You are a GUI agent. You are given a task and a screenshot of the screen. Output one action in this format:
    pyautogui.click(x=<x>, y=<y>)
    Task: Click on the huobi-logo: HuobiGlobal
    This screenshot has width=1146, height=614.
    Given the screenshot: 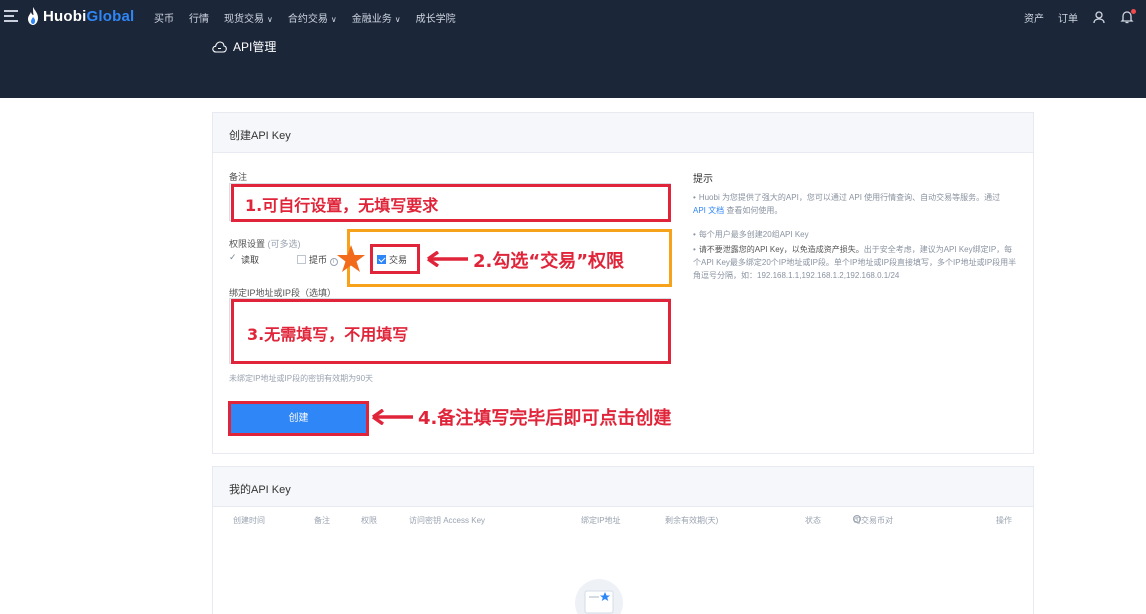 What is the action you would take?
    pyautogui.click(x=80, y=16)
    